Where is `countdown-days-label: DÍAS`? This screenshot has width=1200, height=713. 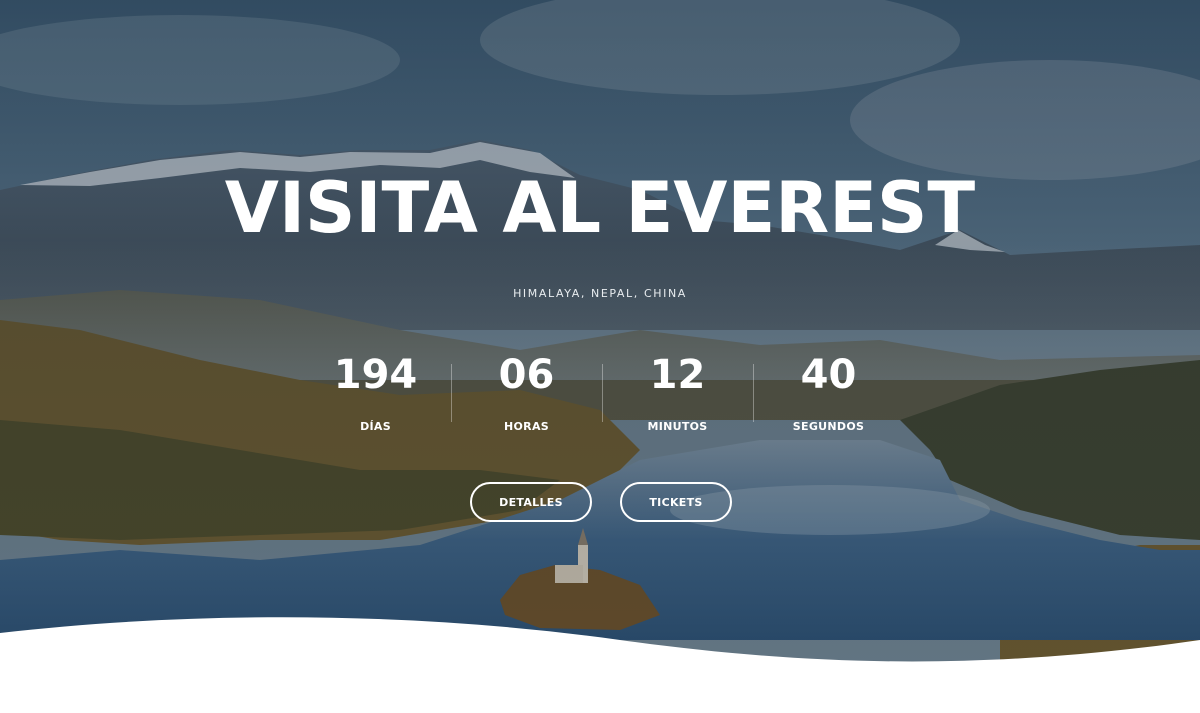
countdown-days-label: DÍAS is located at coordinates (375, 426).